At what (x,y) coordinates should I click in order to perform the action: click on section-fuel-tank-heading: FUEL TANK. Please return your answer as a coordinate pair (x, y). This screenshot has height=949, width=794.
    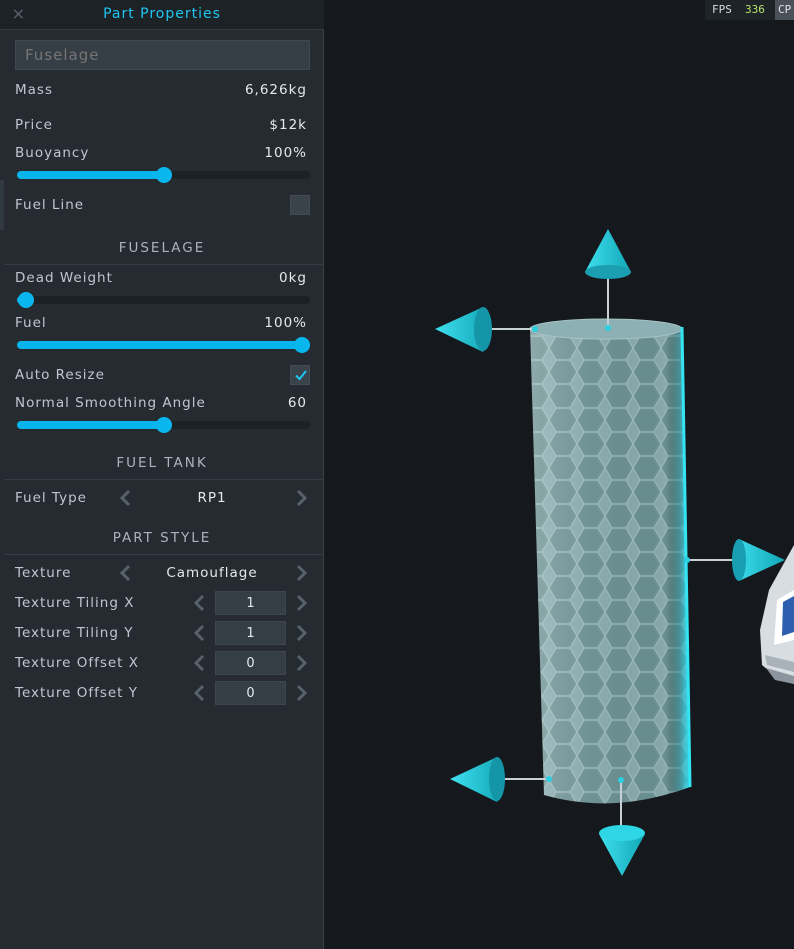
    Looking at the image, I should click on (162, 463).